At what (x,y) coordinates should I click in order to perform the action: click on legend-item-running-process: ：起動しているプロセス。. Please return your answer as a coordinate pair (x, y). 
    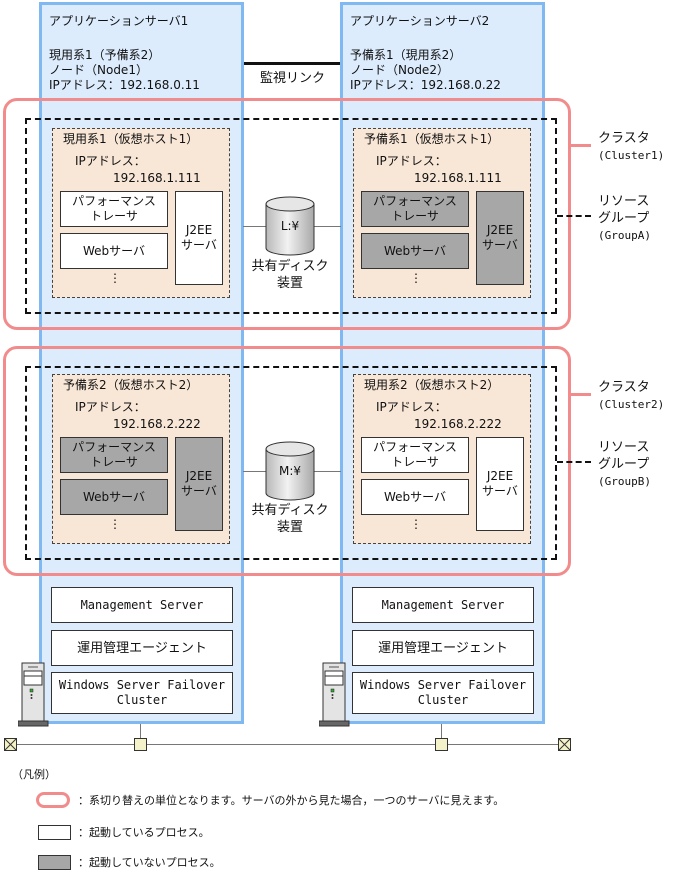
    Looking at the image, I should click on (124, 832).